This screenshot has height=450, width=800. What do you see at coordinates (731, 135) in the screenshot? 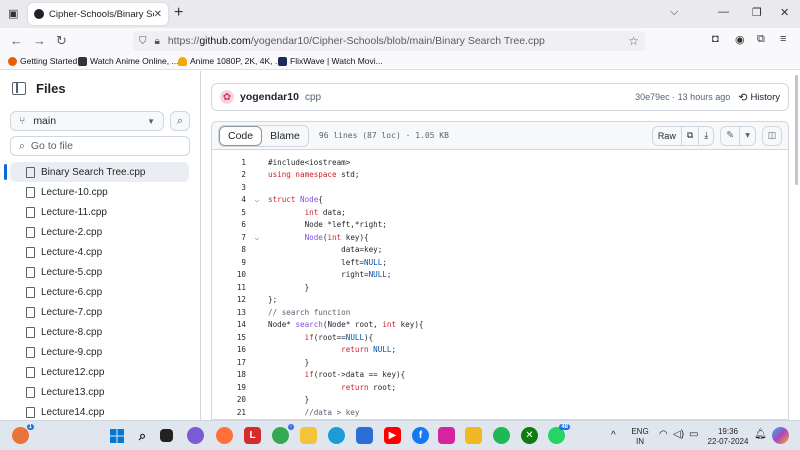
I see `edit-pencil-icon: ✎` at bounding box center [731, 135].